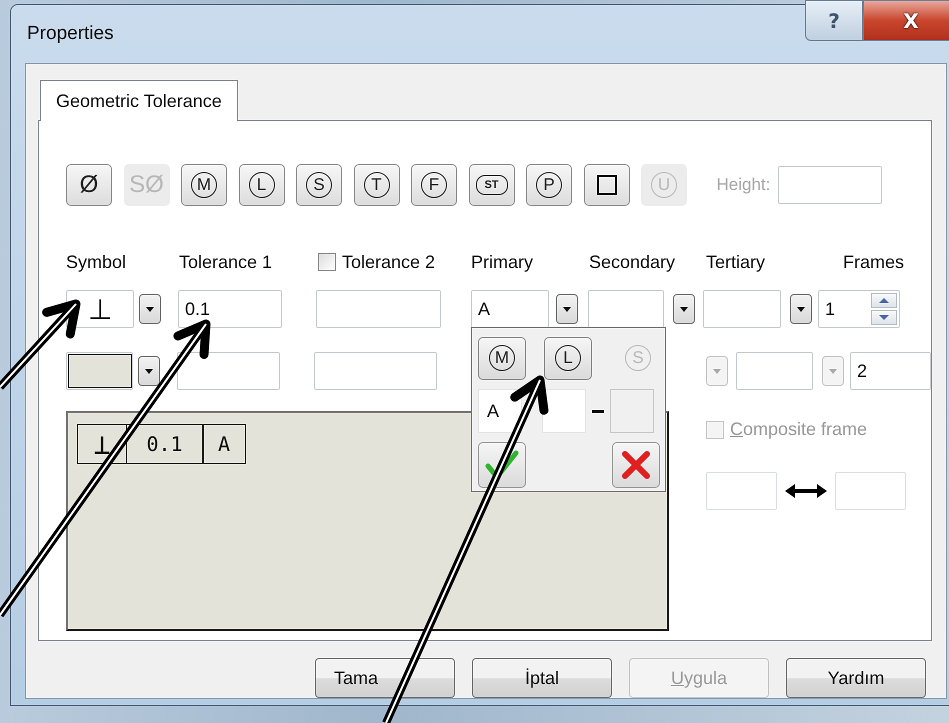  I want to click on dialog-button: Tama, so click(385, 678).